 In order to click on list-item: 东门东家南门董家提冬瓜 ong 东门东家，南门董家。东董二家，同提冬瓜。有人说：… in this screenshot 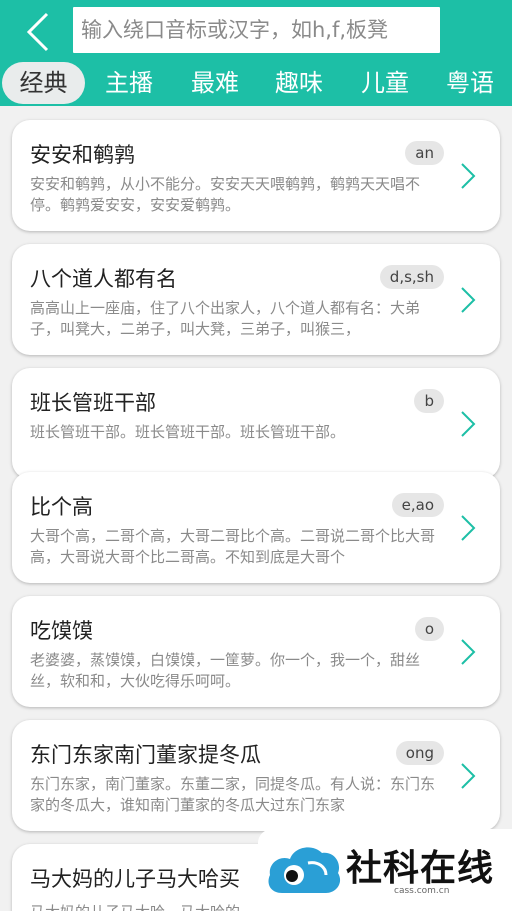, I will do `click(256, 775)`.